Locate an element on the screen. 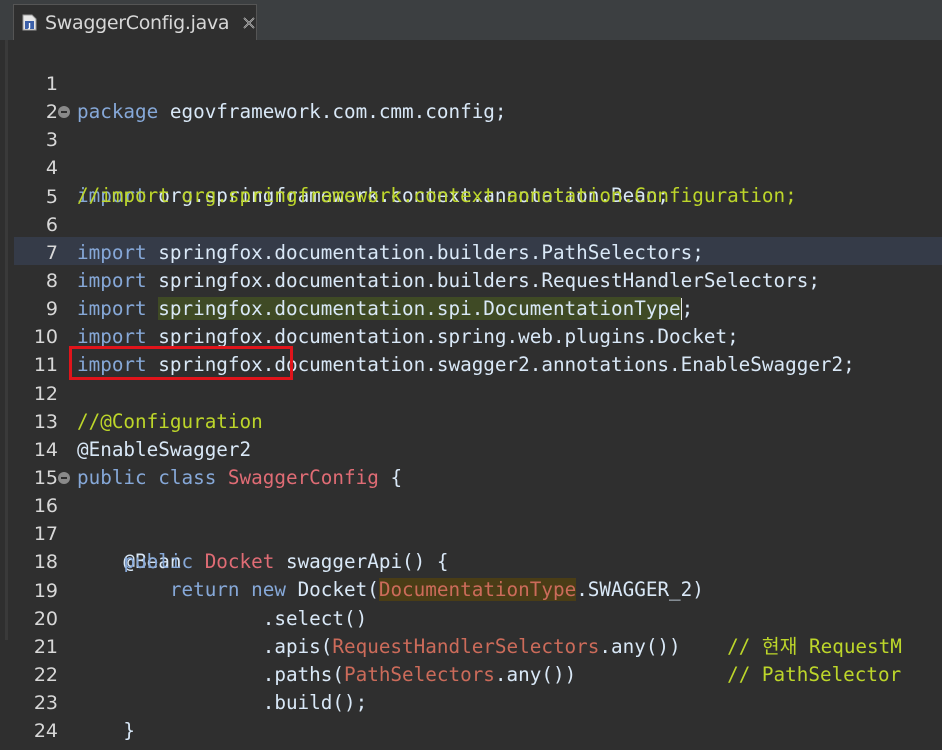 This screenshot has height=750, width=942. code-line: 13 @EnableSwagger2 is located at coordinates (471, 420).